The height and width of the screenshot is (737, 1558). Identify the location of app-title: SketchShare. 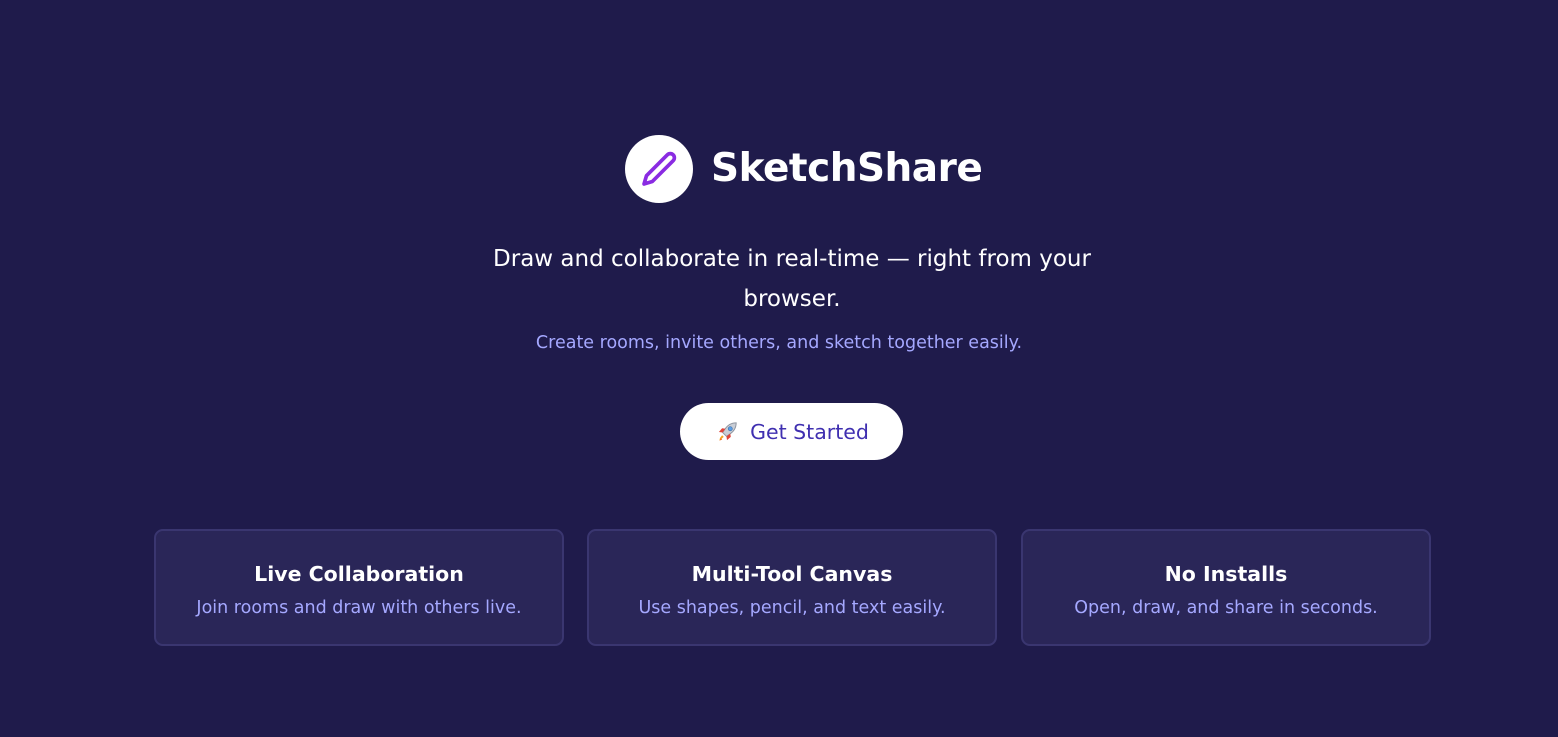
(847, 168).